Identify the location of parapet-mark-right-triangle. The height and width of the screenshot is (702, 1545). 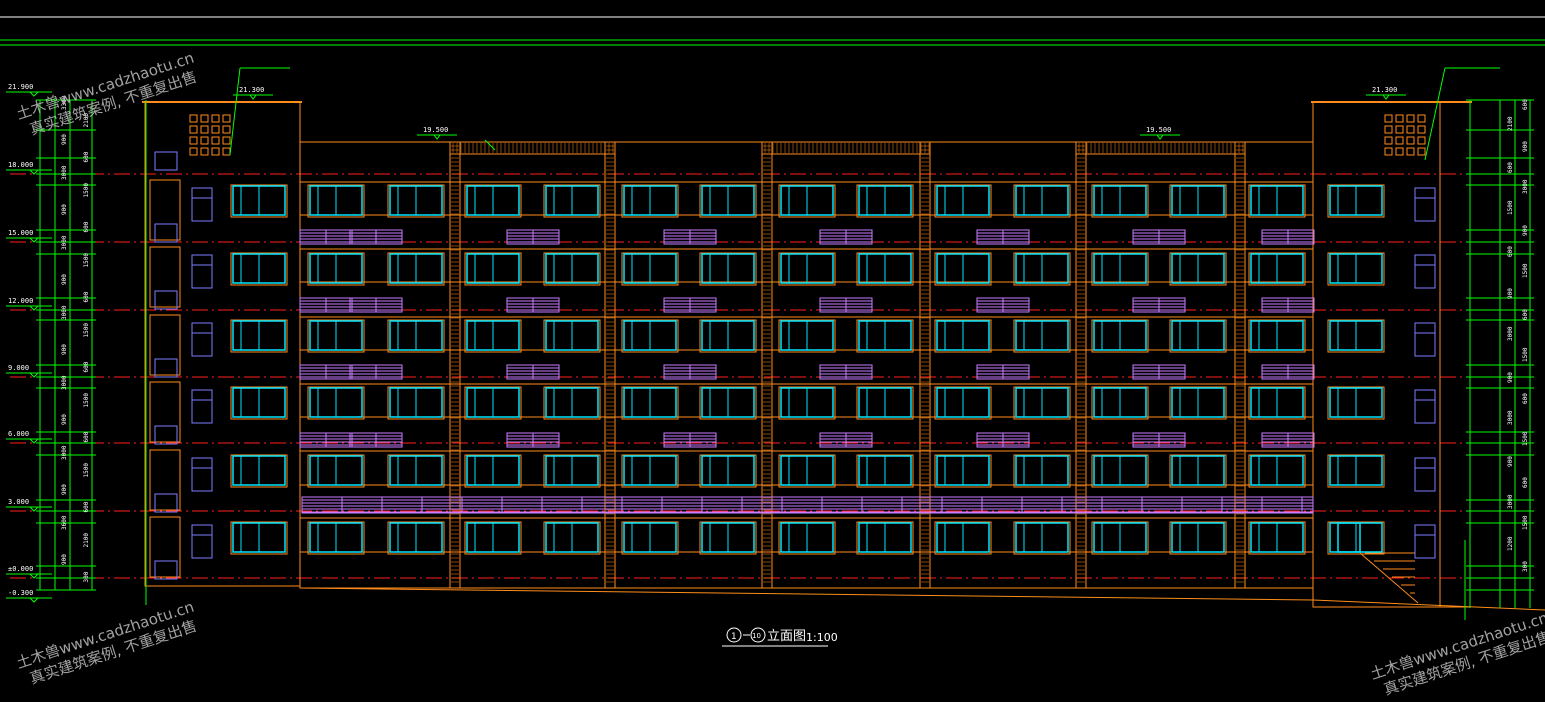
(1386, 97).